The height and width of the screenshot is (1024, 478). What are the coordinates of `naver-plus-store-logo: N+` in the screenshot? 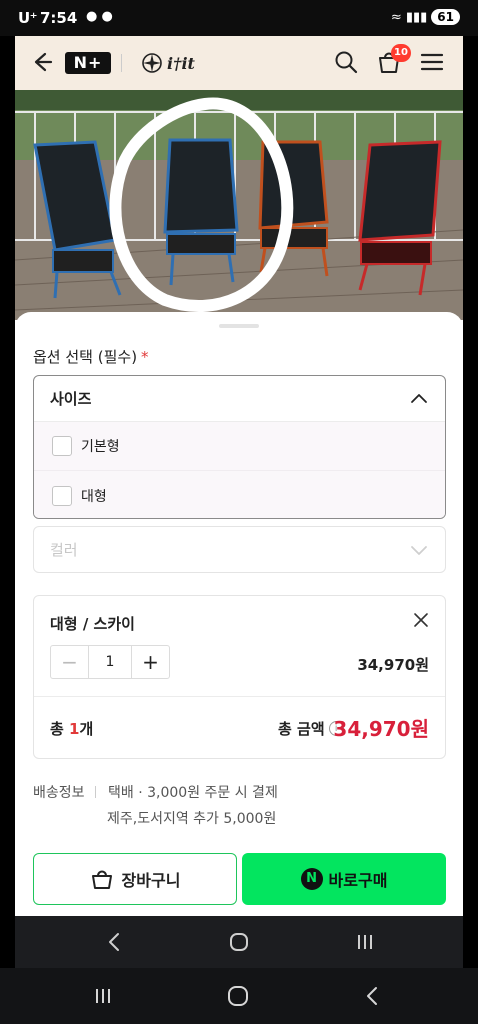 It's located at (88, 63).